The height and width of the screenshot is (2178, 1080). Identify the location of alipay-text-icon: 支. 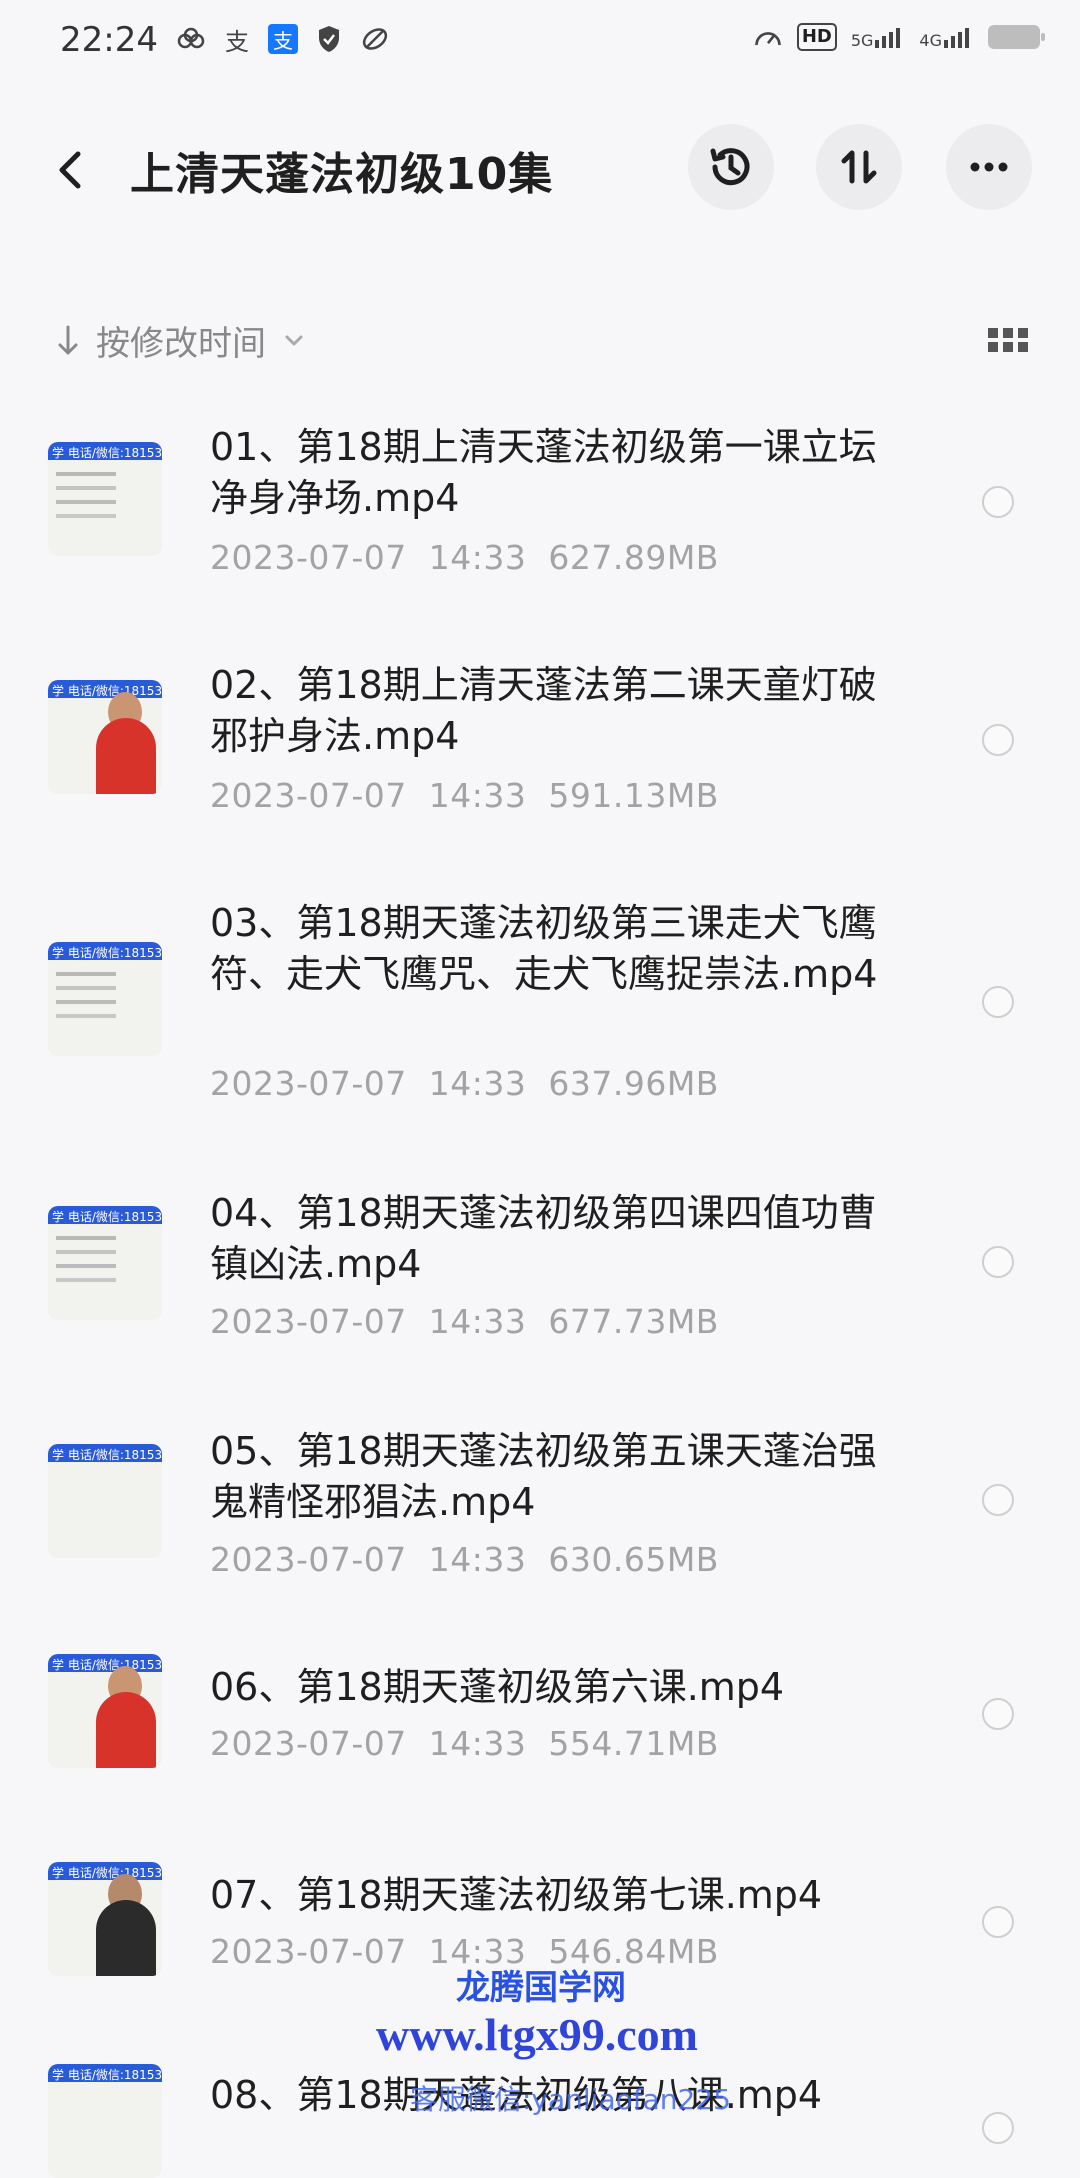
(237, 41).